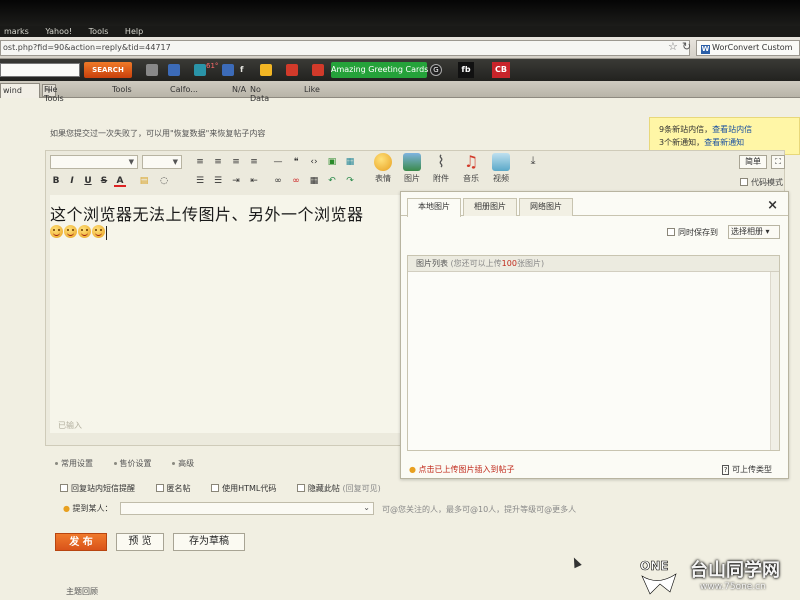  What do you see at coordinates (152, 70) in the screenshot?
I see `cursor-tool-icon` at bounding box center [152, 70].